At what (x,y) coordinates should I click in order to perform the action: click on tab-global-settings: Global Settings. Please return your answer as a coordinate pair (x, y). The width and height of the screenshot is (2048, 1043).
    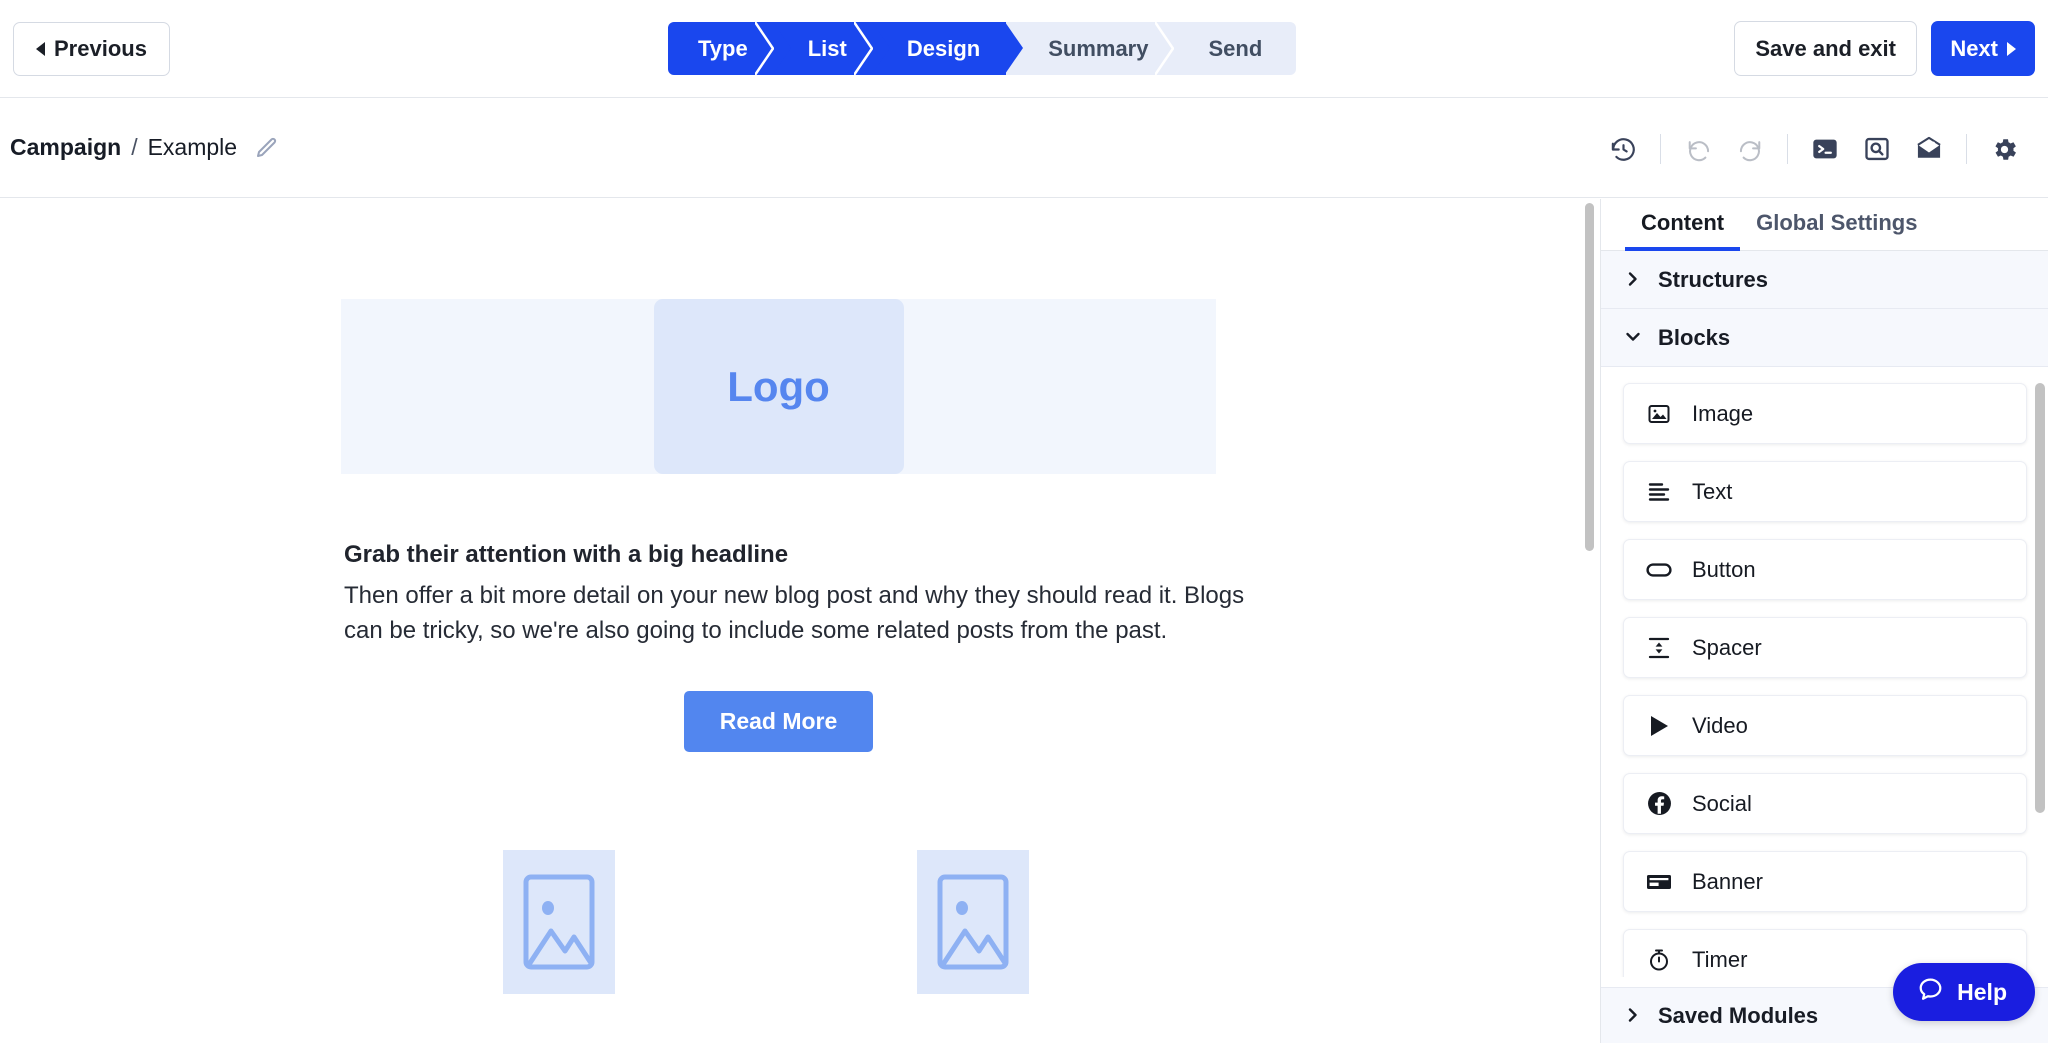
    Looking at the image, I should click on (1836, 225).